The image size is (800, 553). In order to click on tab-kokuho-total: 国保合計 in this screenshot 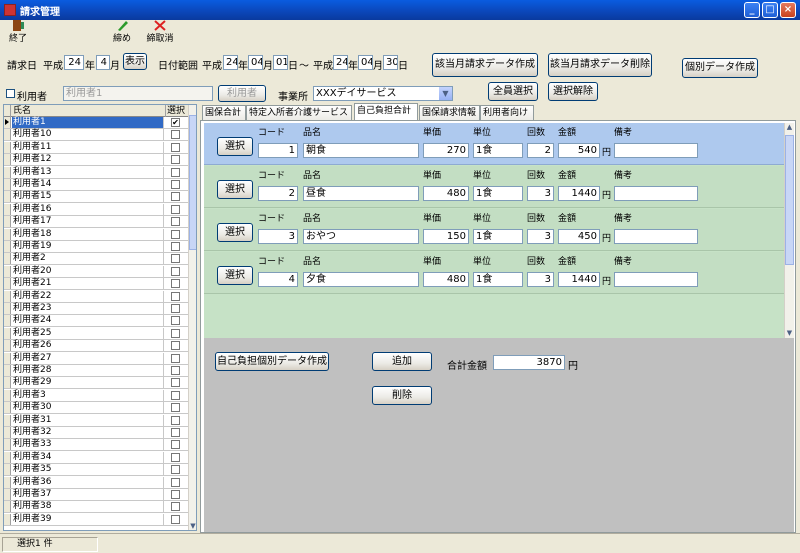, I will do `click(224, 112)`.